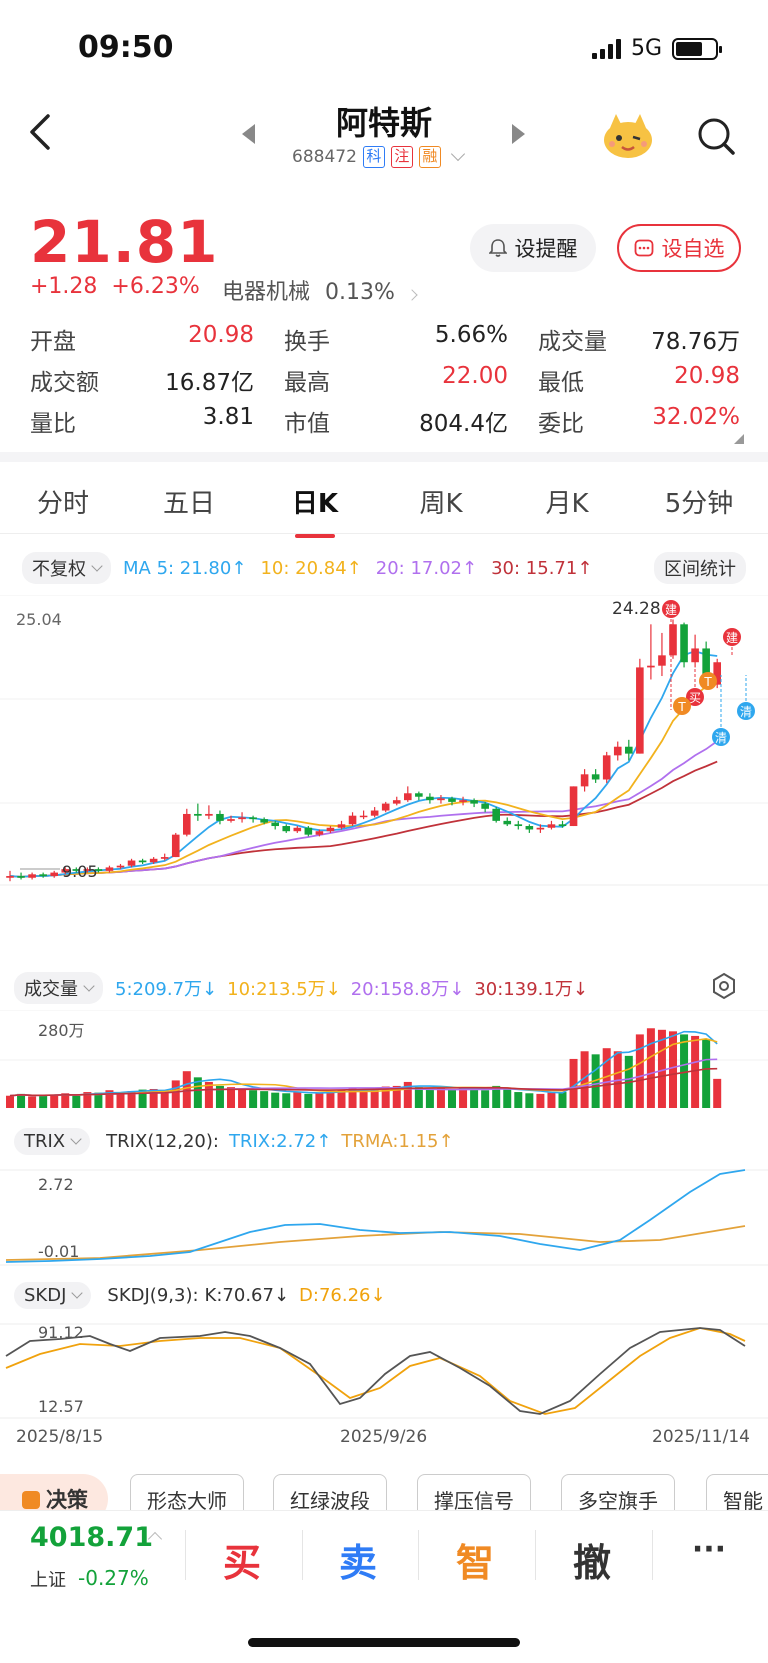  Describe the element at coordinates (699, 501) in the screenshot. I see `tab-5: 5分钟` at that location.